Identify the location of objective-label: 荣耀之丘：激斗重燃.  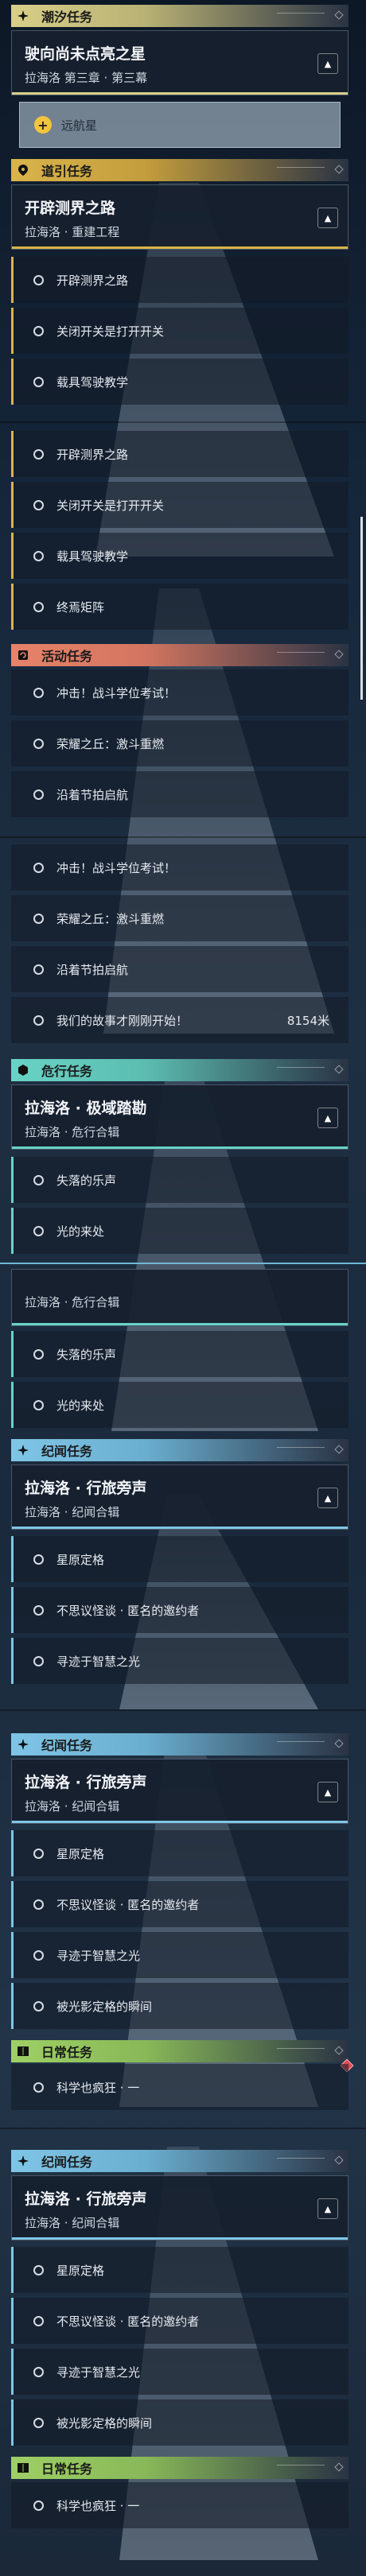
(110, 919).